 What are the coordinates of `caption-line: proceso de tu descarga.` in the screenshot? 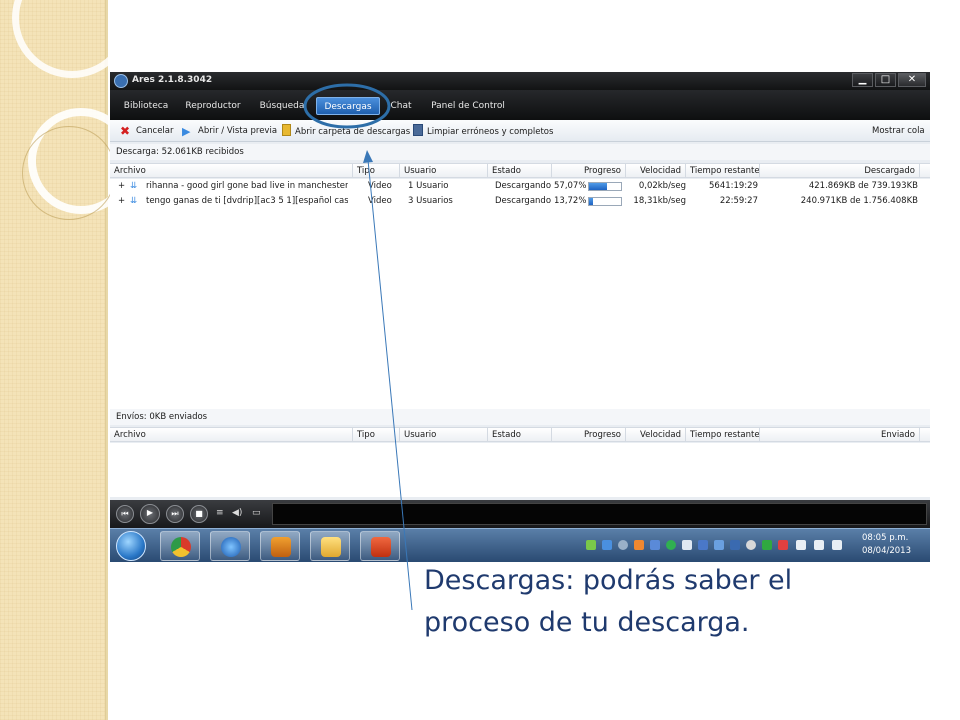 It's located at (587, 622).